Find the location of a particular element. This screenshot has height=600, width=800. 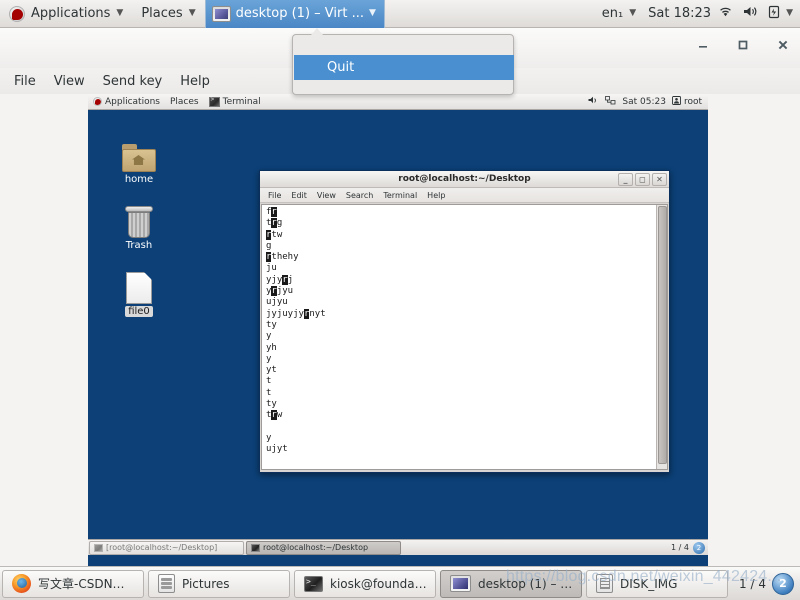

terminal-minimize-button: _ is located at coordinates (625, 179).